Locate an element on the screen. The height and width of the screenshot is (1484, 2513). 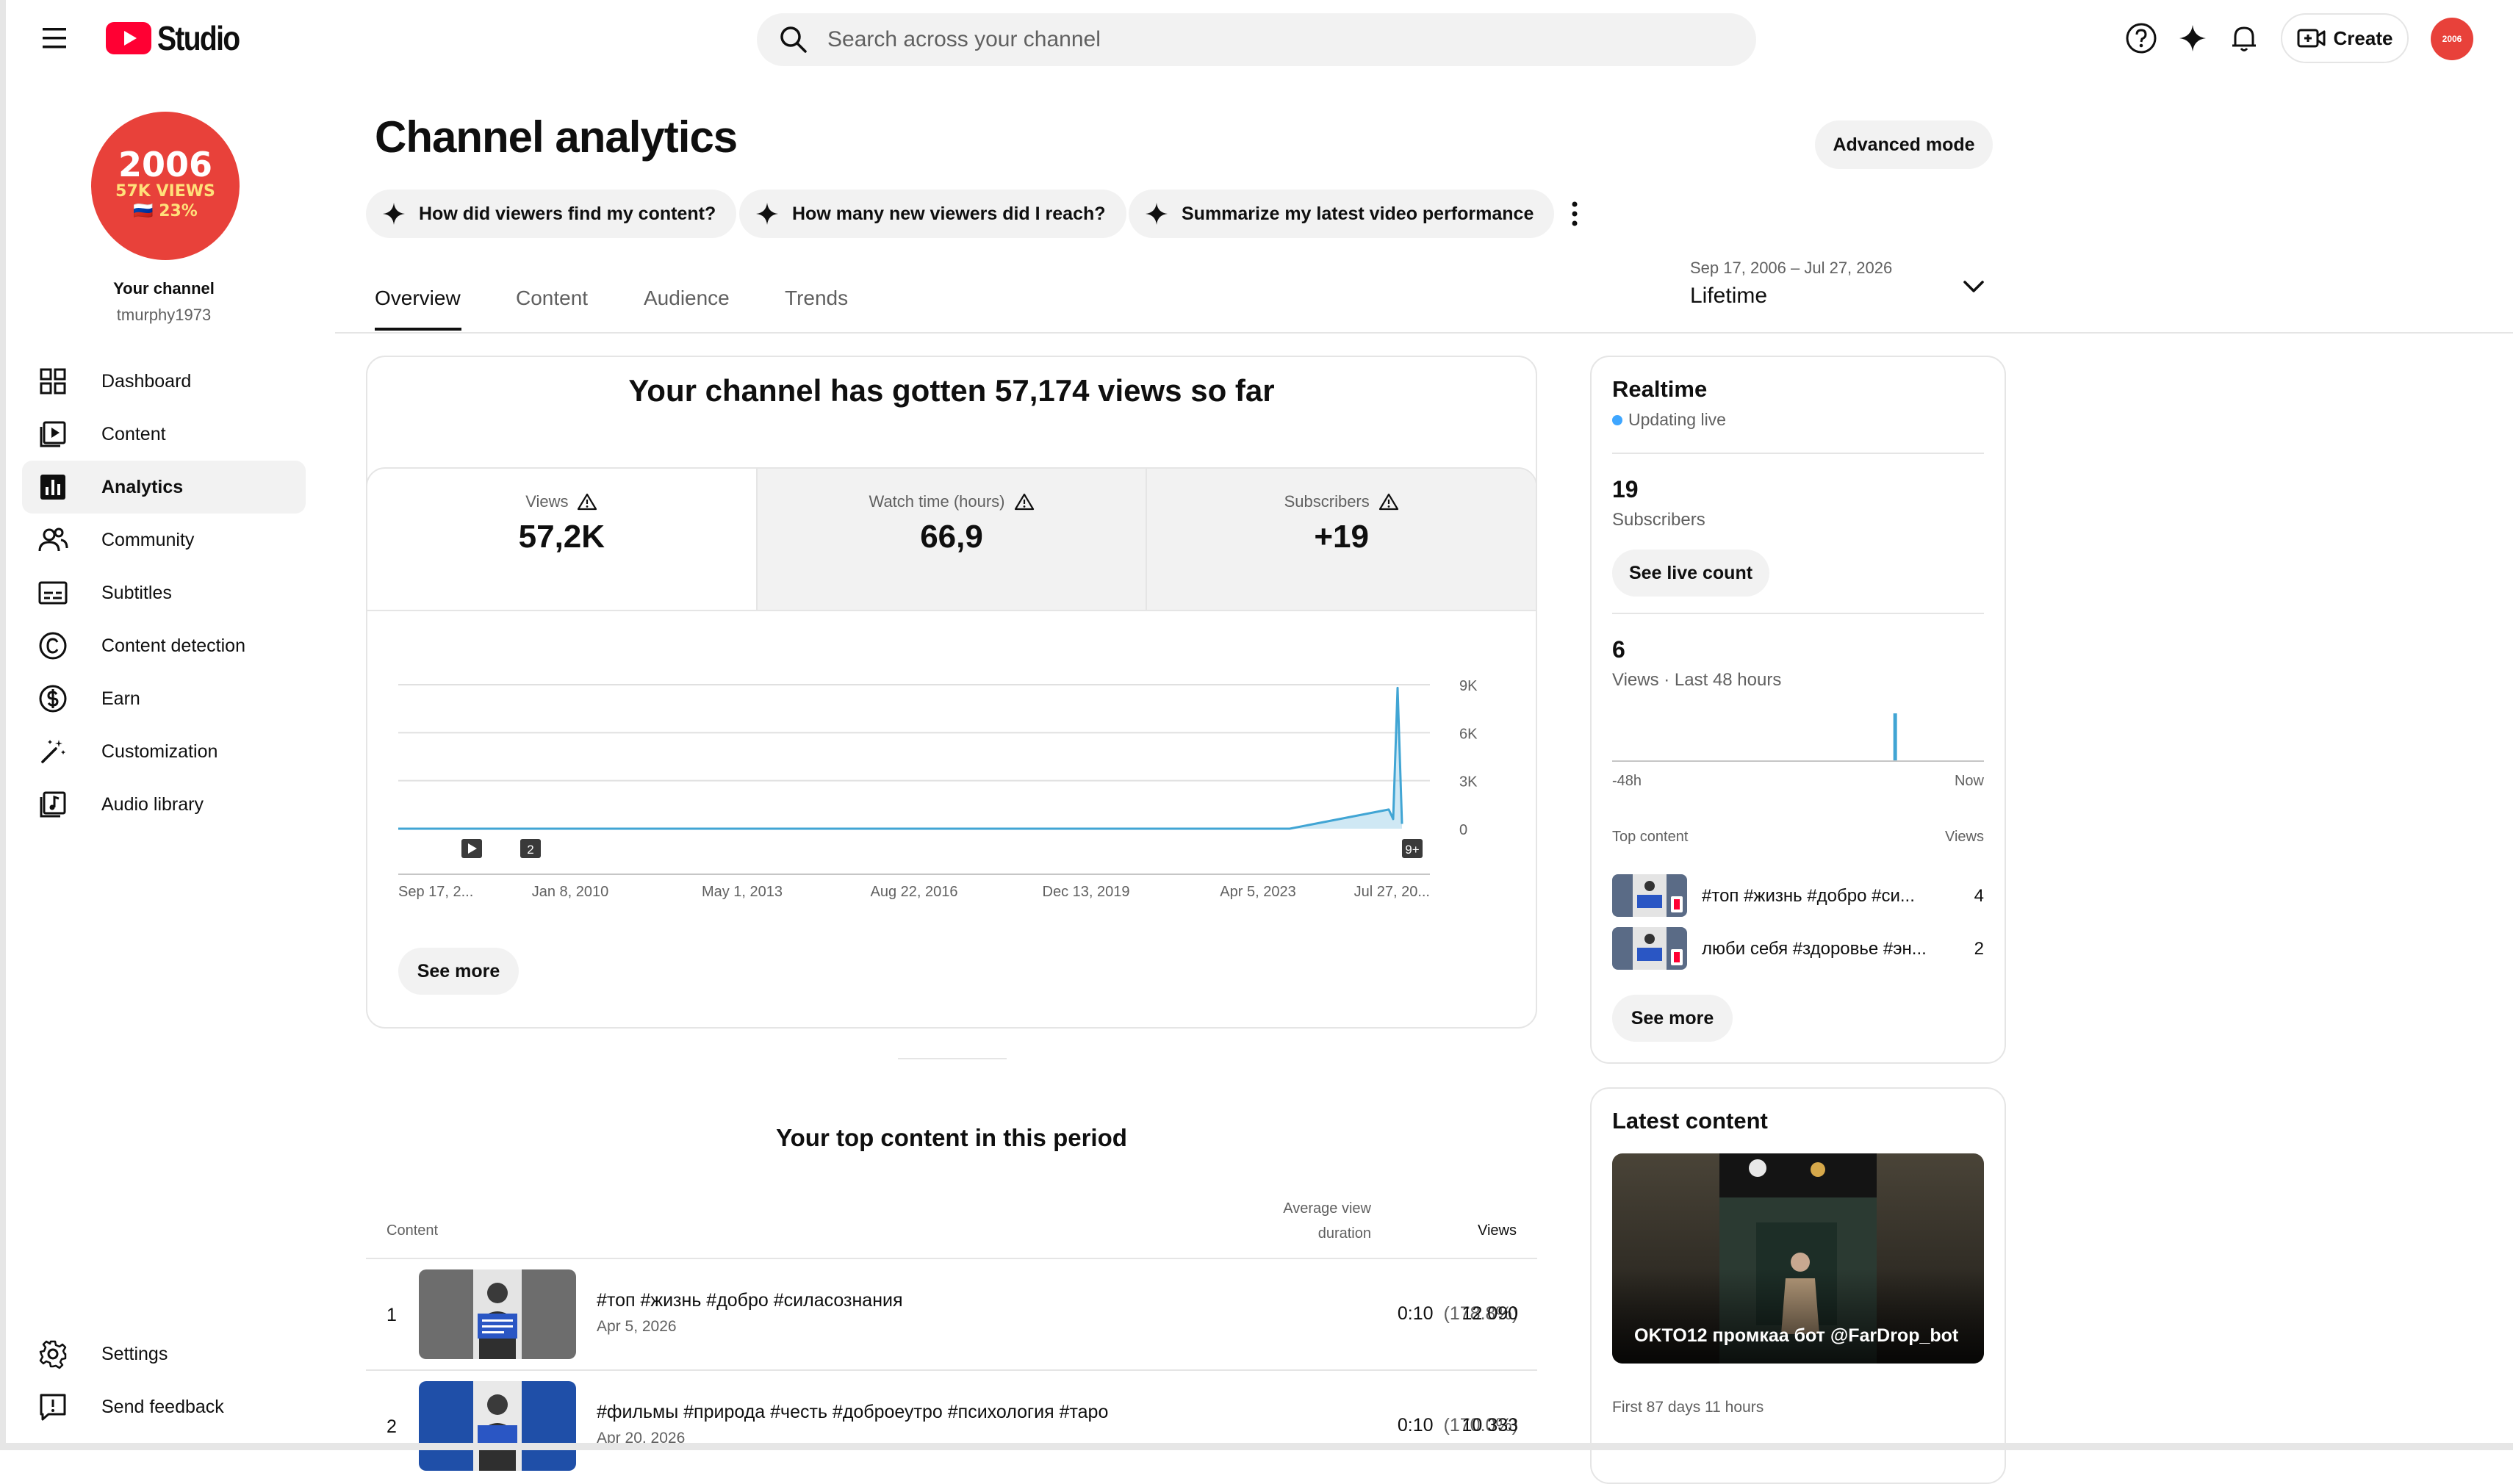
see-live-count-button: See live count is located at coordinates (1690, 573).